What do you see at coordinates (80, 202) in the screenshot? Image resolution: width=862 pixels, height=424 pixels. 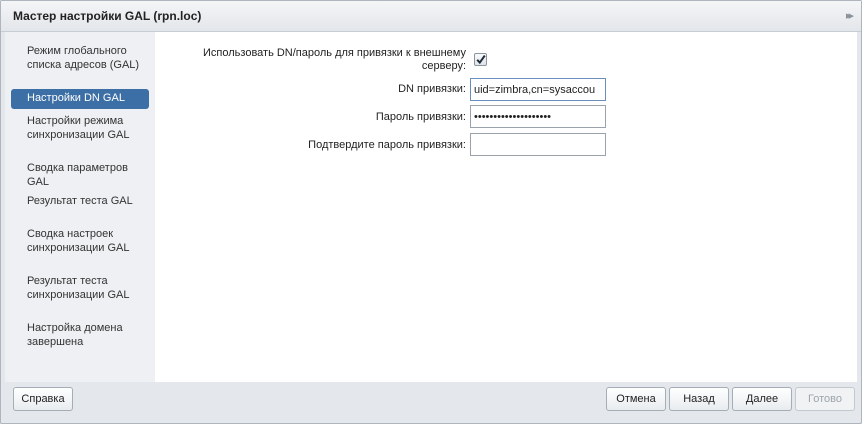 I see `sidebar-item-gal-test-result: Результат теста GAL` at bounding box center [80, 202].